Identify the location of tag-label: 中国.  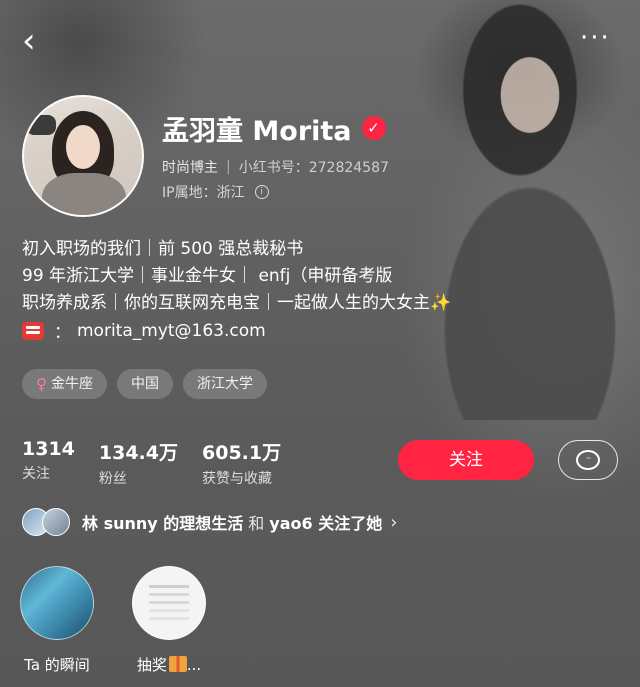
(145, 384).